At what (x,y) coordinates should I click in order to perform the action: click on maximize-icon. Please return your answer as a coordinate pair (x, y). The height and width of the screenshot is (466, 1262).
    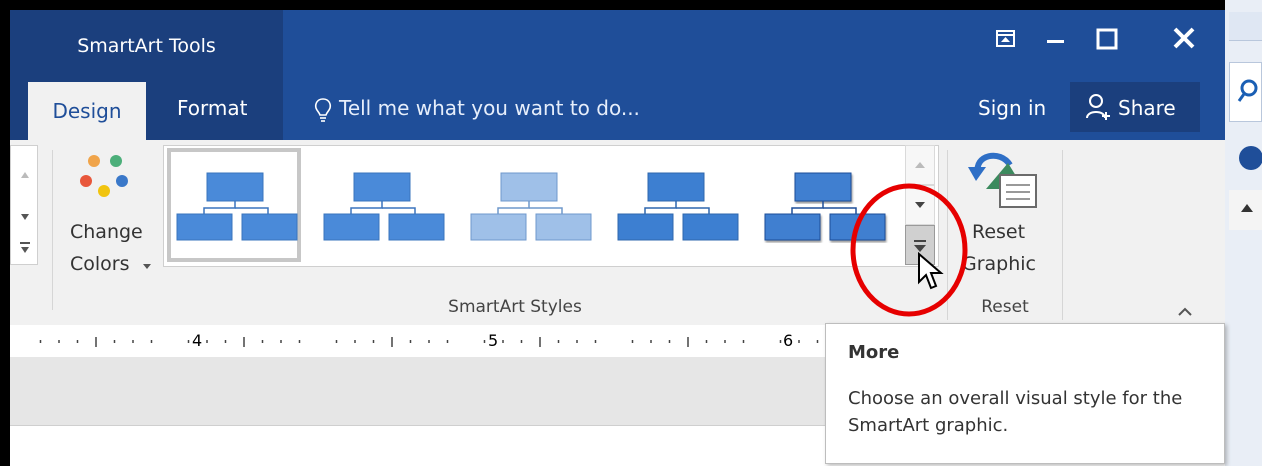
    Looking at the image, I should click on (1107, 39).